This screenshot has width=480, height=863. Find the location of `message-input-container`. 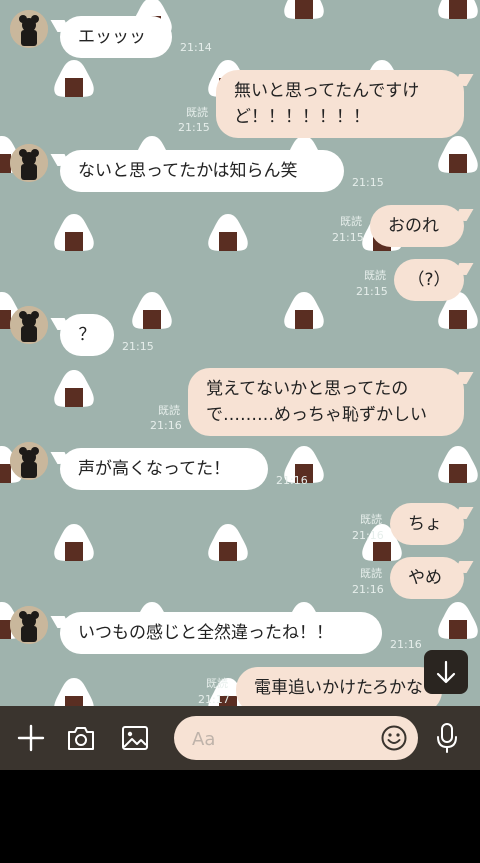

message-input-container is located at coordinates (296, 739).